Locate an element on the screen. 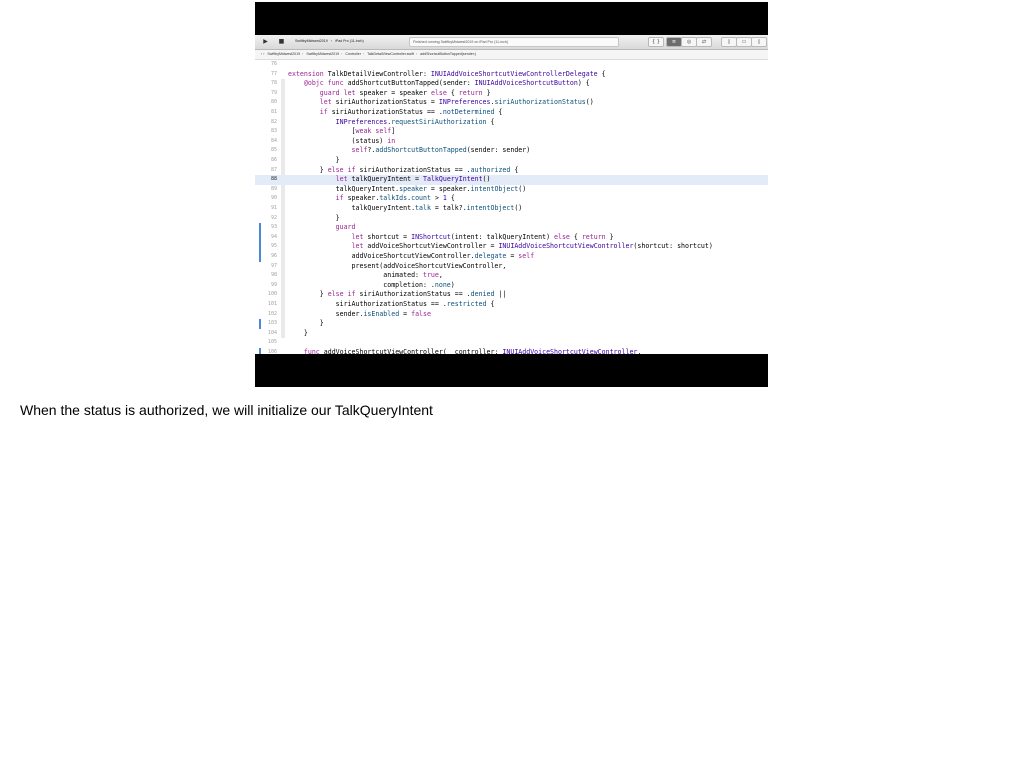 The width and height of the screenshot is (1024, 764). jumpbar-crumb-project: SwiftbyMidwest2019 is located at coordinates (283, 54).